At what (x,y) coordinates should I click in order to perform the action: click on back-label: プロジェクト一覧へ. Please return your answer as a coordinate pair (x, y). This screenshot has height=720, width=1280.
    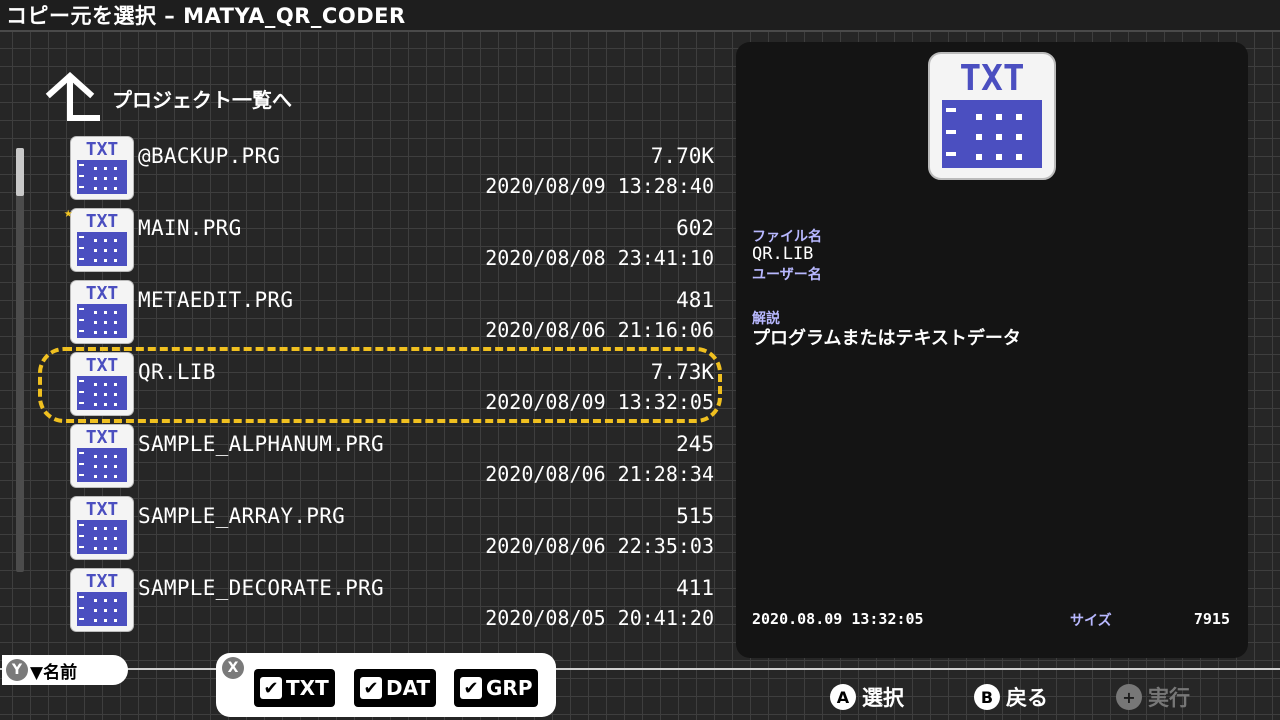
    Looking at the image, I should click on (202, 99).